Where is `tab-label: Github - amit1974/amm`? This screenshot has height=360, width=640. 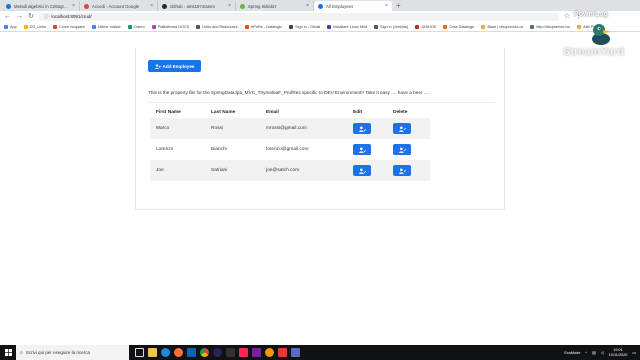
tab-label: Github - amit1974/amm is located at coordinates (192, 6).